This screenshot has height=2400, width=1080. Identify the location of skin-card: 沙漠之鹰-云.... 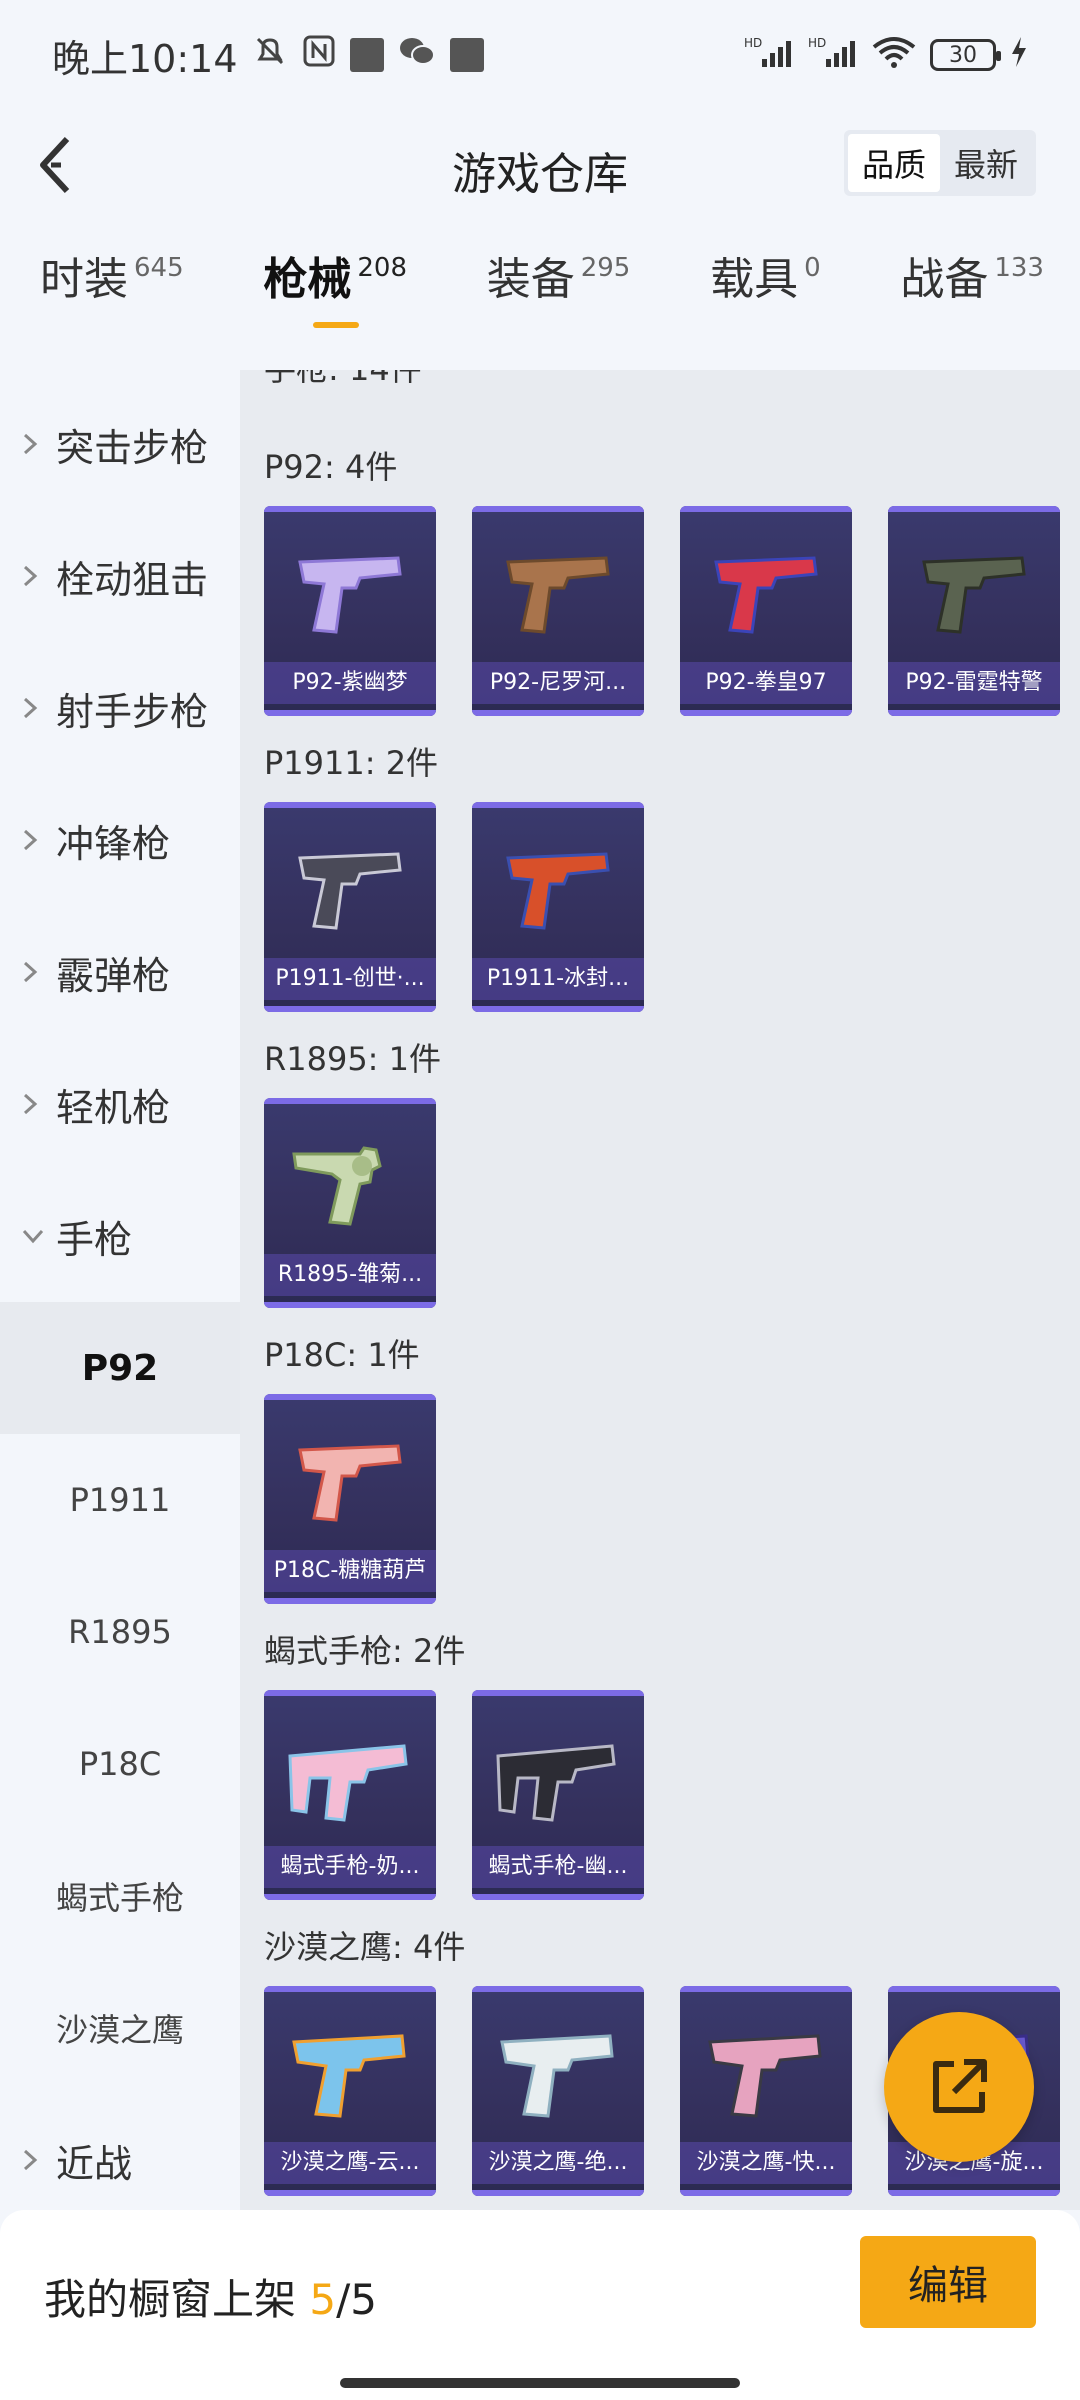
(350, 2091).